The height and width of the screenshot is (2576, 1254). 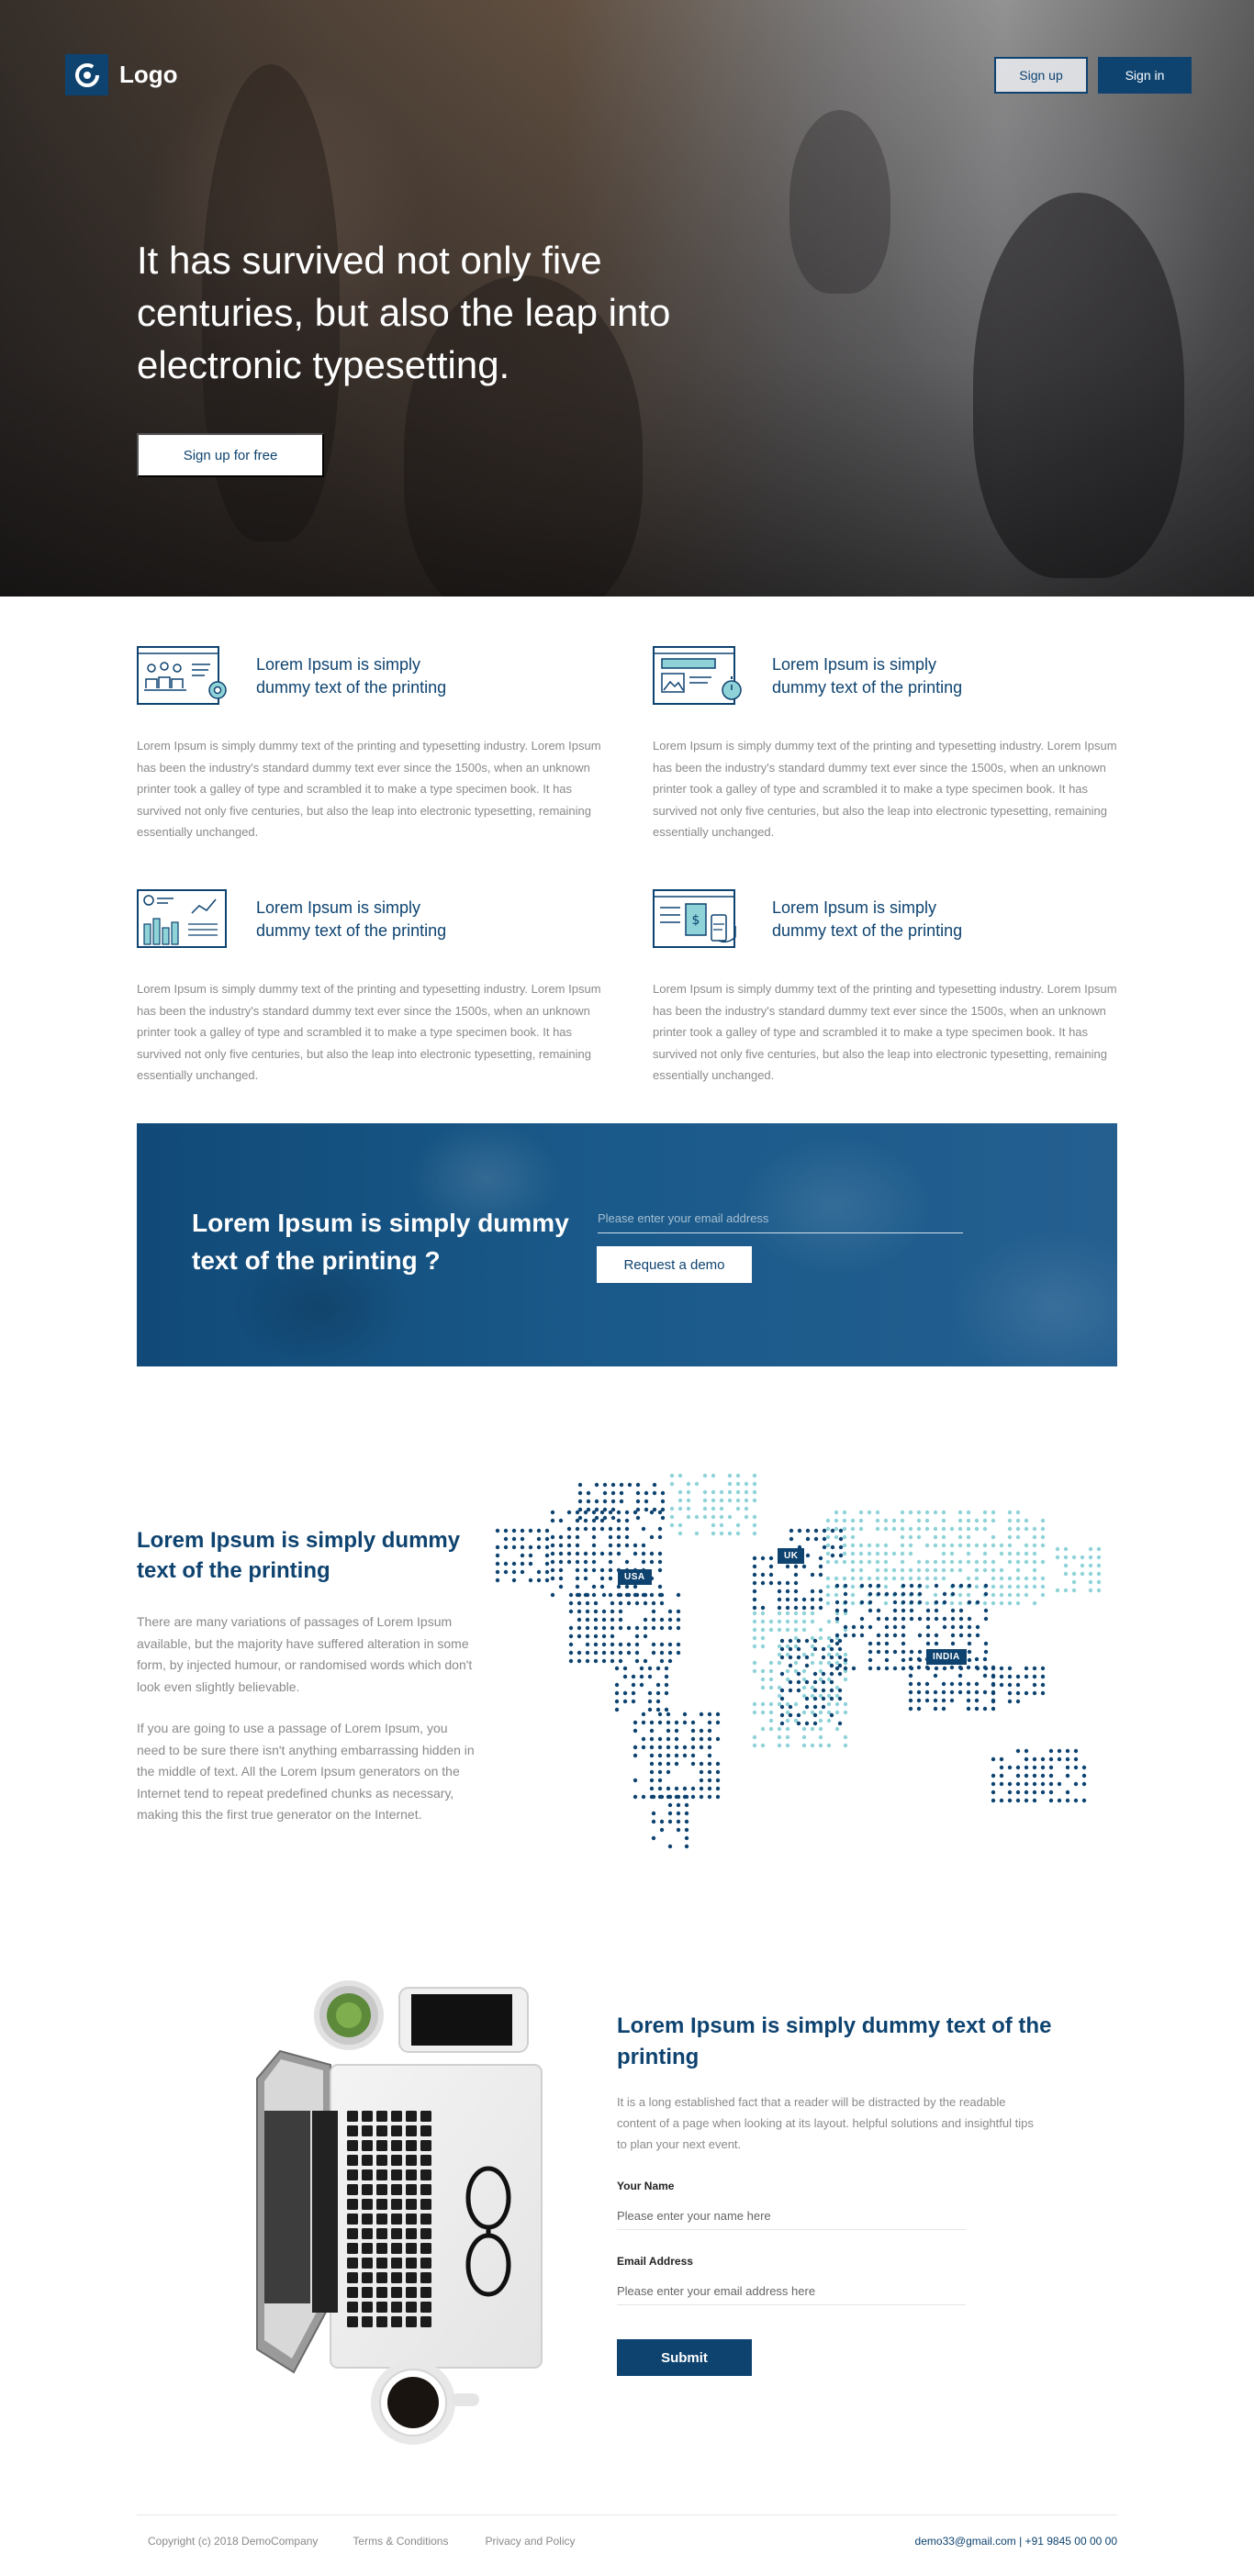 I want to click on request-demo-button: Request a demo, so click(x=675, y=1264).